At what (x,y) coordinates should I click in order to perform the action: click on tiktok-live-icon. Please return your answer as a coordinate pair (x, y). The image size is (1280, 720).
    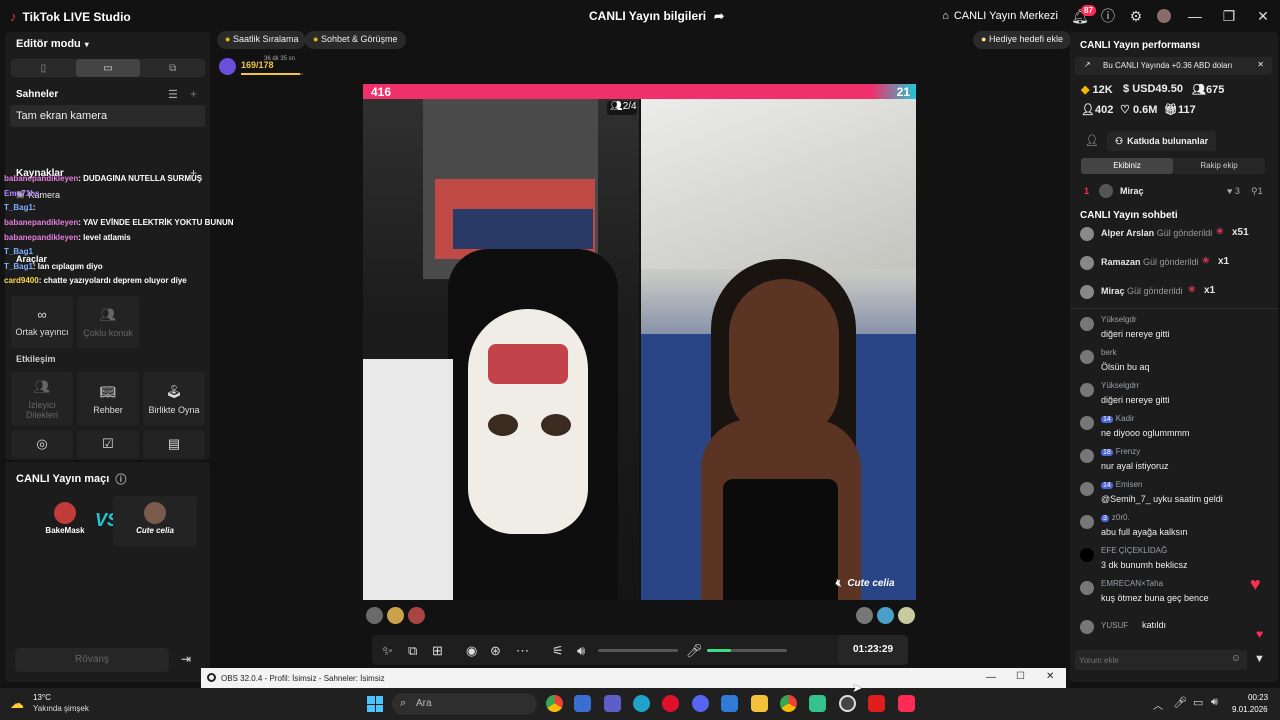
    Looking at the image, I should click on (906, 703).